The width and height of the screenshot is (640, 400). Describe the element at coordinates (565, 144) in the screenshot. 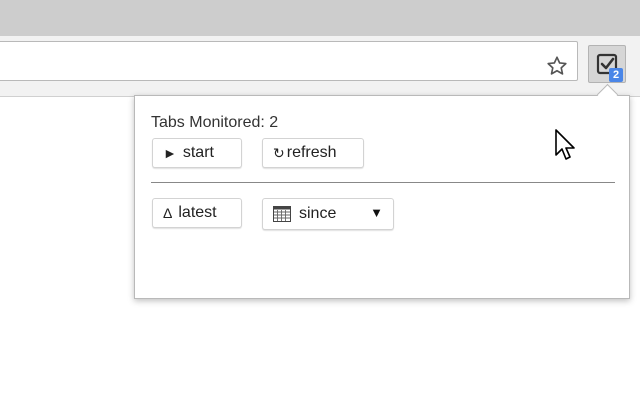

I see `mouse-cursor-icon` at that location.